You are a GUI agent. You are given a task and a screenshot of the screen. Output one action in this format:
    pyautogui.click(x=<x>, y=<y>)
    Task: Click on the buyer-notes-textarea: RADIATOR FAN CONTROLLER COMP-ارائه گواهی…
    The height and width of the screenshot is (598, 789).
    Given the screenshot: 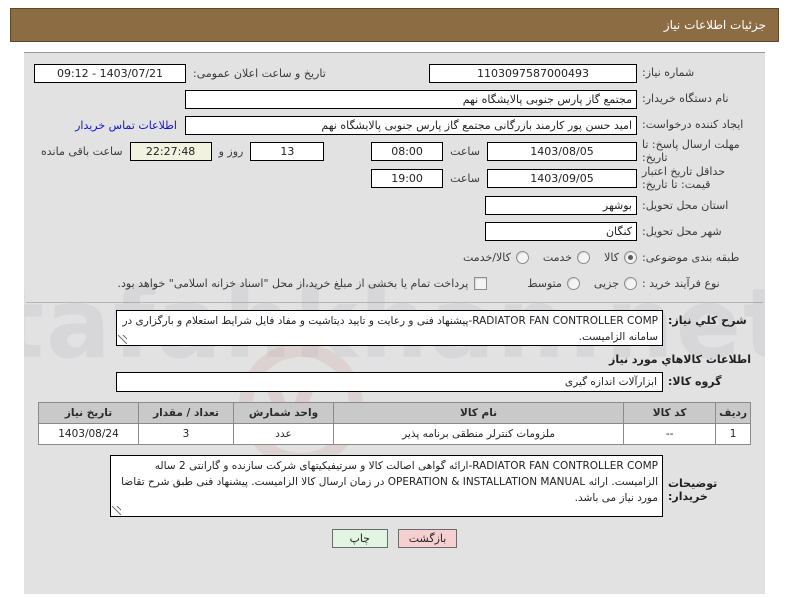 What is the action you would take?
    pyautogui.click(x=386, y=485)
    